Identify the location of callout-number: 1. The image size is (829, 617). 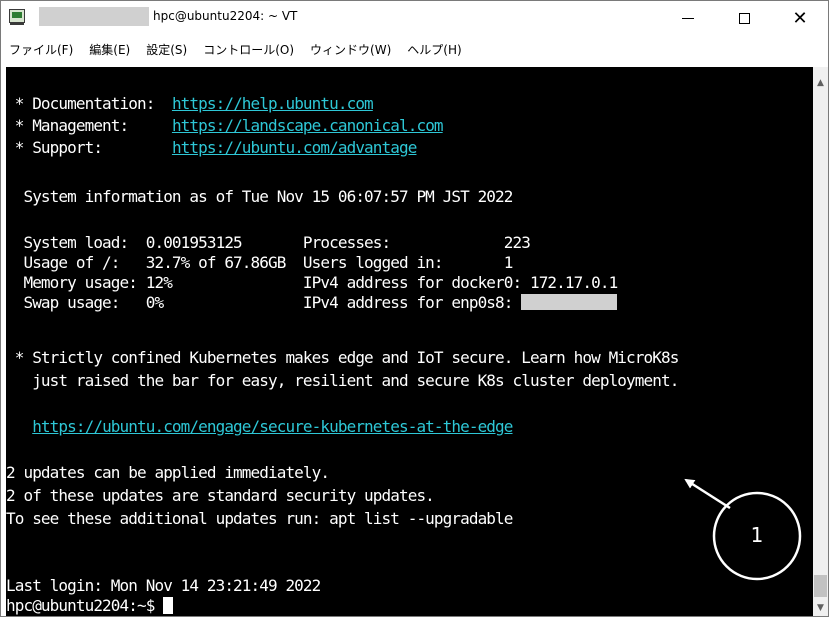
(757, 535).